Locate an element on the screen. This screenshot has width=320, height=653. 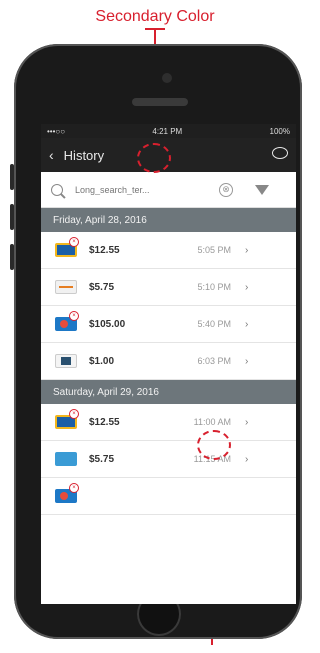
speaker is located at coordinates (160, 102).